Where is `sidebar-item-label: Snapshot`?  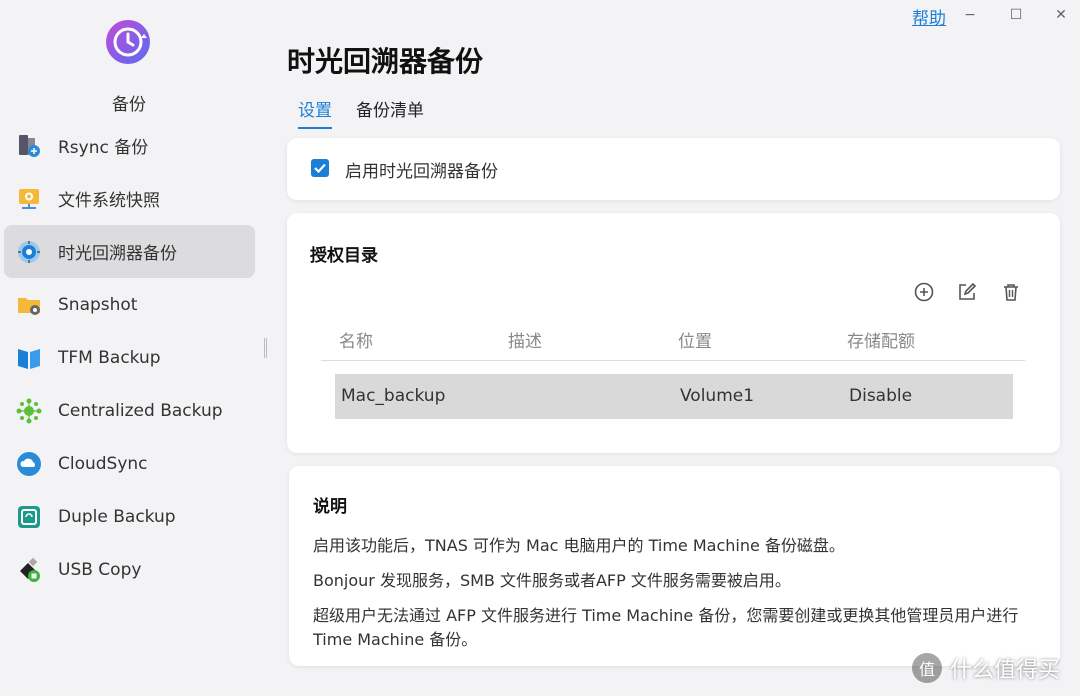
sidebar-item-label: Snapshot is located at coordinates (98, 304).